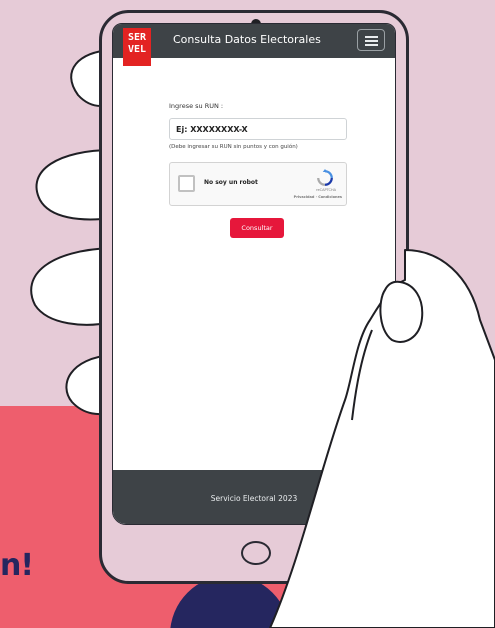 The height and width of the screenshot is (628, 495). What do you see at coordinates (137, 49) in the screenshot?
I see `logo-line-2: VEL` at bounding box center [137, 49].